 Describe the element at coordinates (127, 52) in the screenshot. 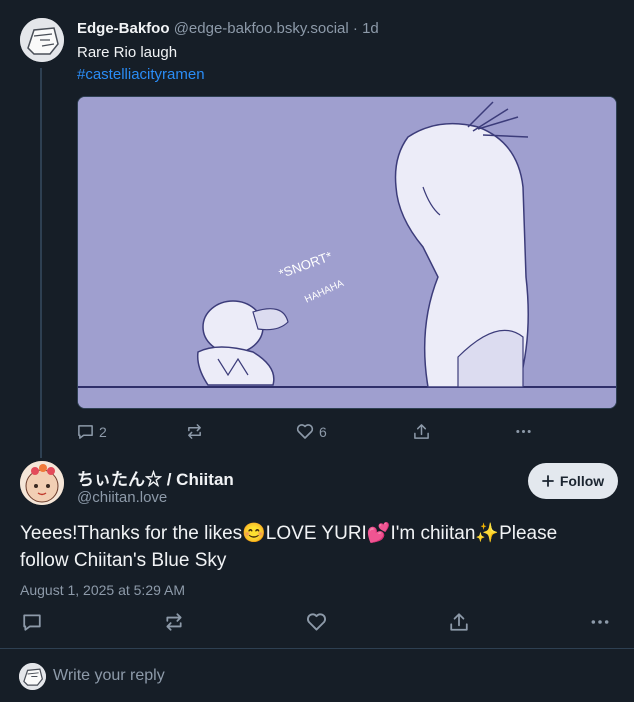

I see `post-text: Rare Rio laugh` at that location.